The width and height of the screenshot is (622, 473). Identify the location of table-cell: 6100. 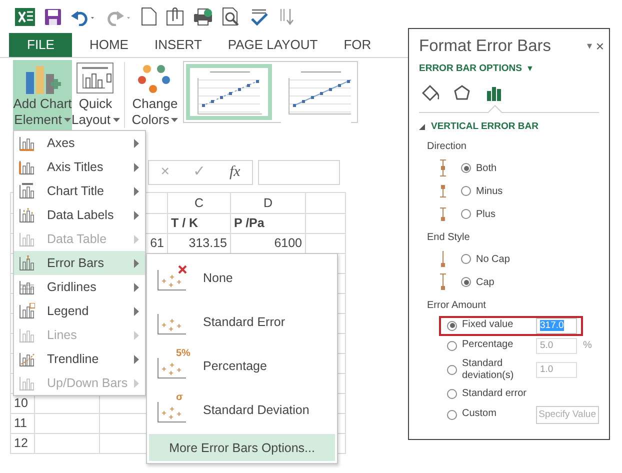
(288, 243).